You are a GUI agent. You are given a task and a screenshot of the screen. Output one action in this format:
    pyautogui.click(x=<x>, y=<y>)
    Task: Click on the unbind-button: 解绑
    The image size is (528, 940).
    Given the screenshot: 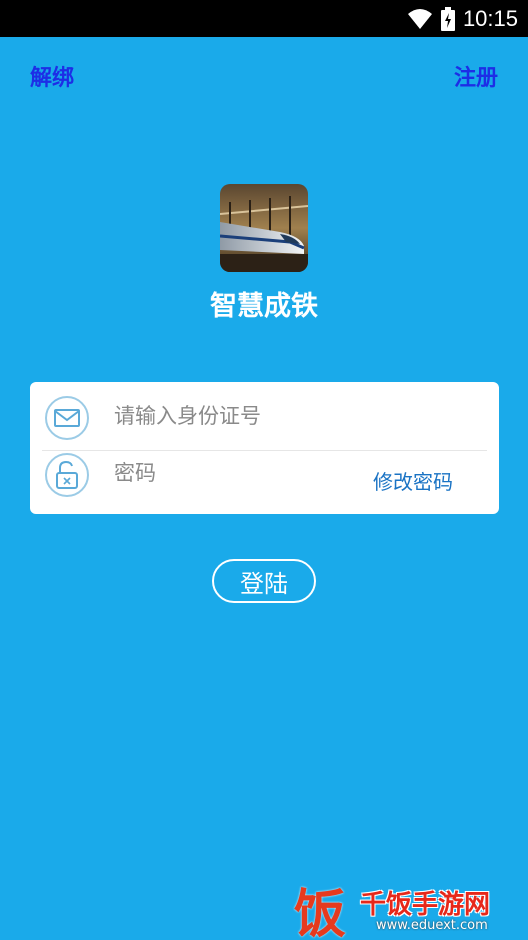 What is the action you would take?
    pyautogui.click(x=52, y=76)
    